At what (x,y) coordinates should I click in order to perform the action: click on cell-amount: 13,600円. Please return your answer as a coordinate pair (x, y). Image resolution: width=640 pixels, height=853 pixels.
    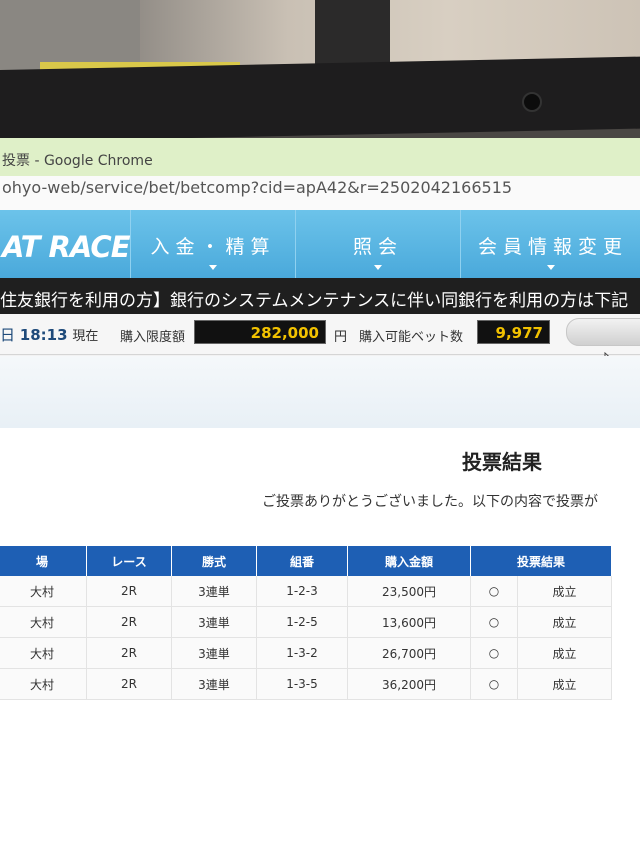
    Looking at the image, I should click on (409, 622).